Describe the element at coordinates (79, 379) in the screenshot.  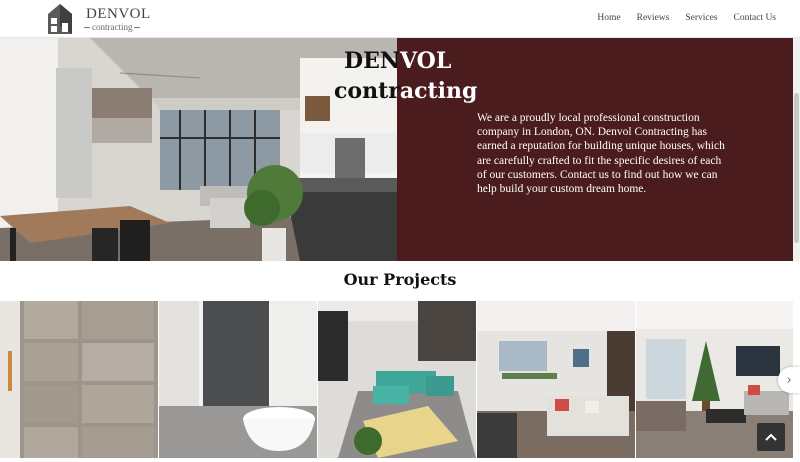
I see `project-image-tile-wall` at that location.